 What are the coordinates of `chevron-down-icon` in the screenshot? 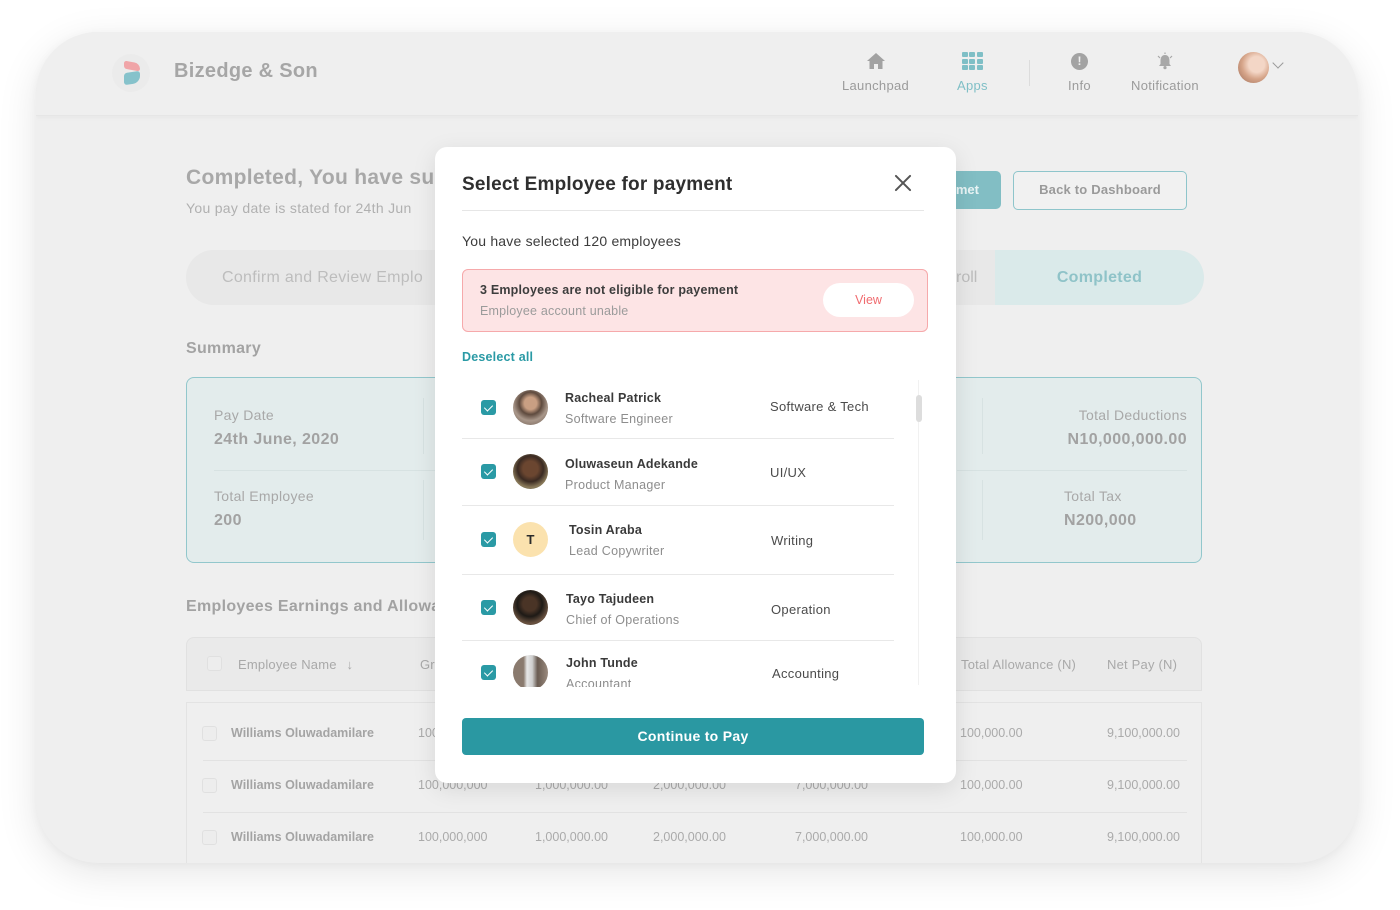 It's located at (1278, 63).